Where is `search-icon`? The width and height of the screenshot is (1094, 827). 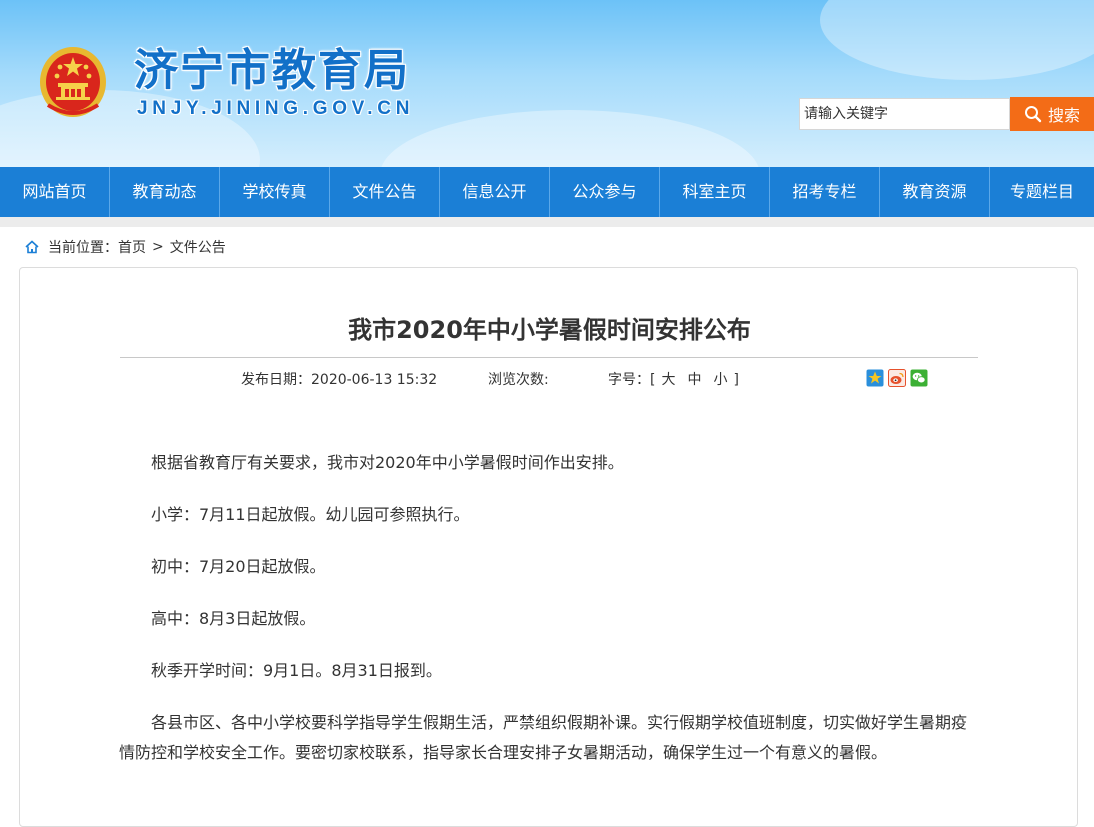 search-icon is located at coordinates (1033, 114).